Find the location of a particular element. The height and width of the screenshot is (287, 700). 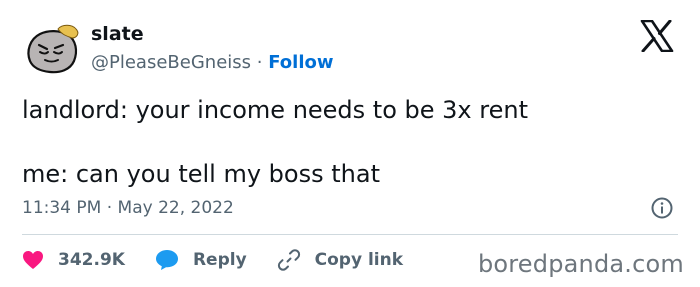

watermark: boredpanda.com is located at coordinates (580, 264).